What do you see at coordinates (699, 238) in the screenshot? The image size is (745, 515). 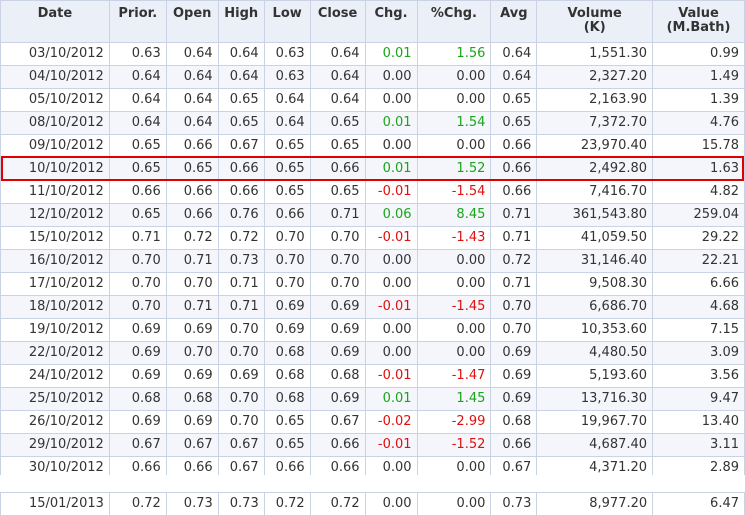 I see `cell-value: 29.22` at bounding box center [699, 238].